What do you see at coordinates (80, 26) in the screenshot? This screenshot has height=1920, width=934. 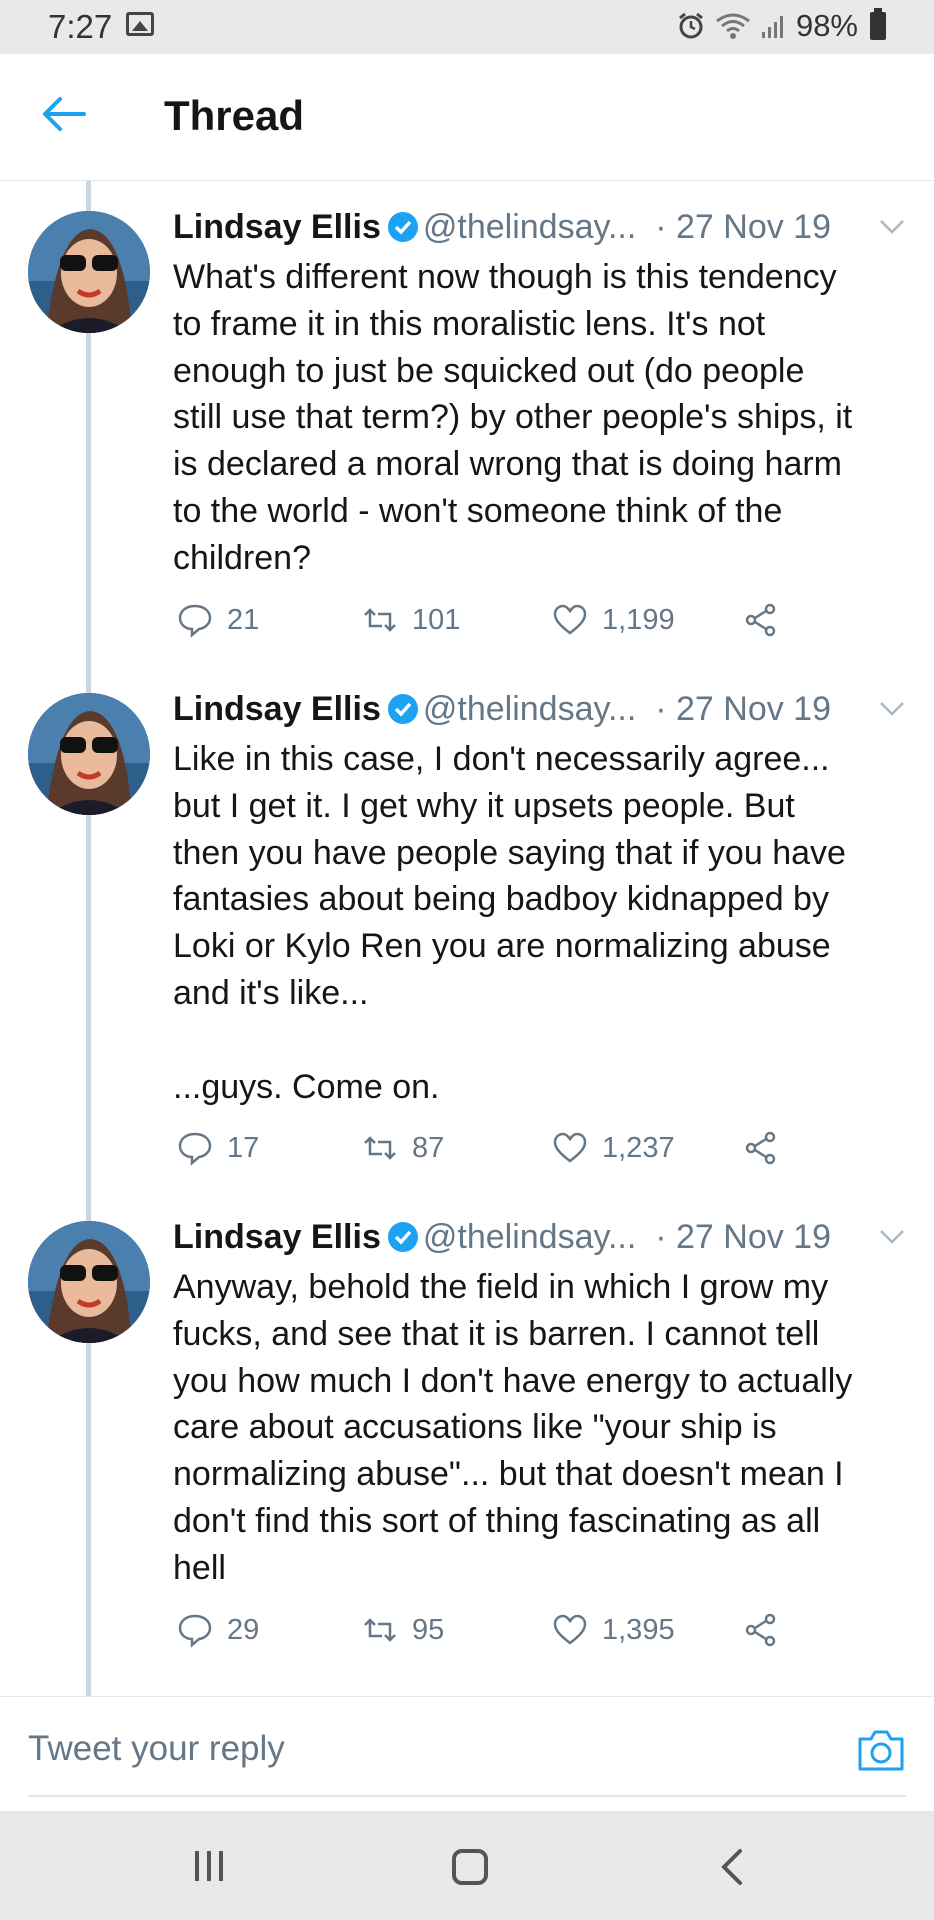 I see `status-time: 7:27` at bounding box center [80, 26].